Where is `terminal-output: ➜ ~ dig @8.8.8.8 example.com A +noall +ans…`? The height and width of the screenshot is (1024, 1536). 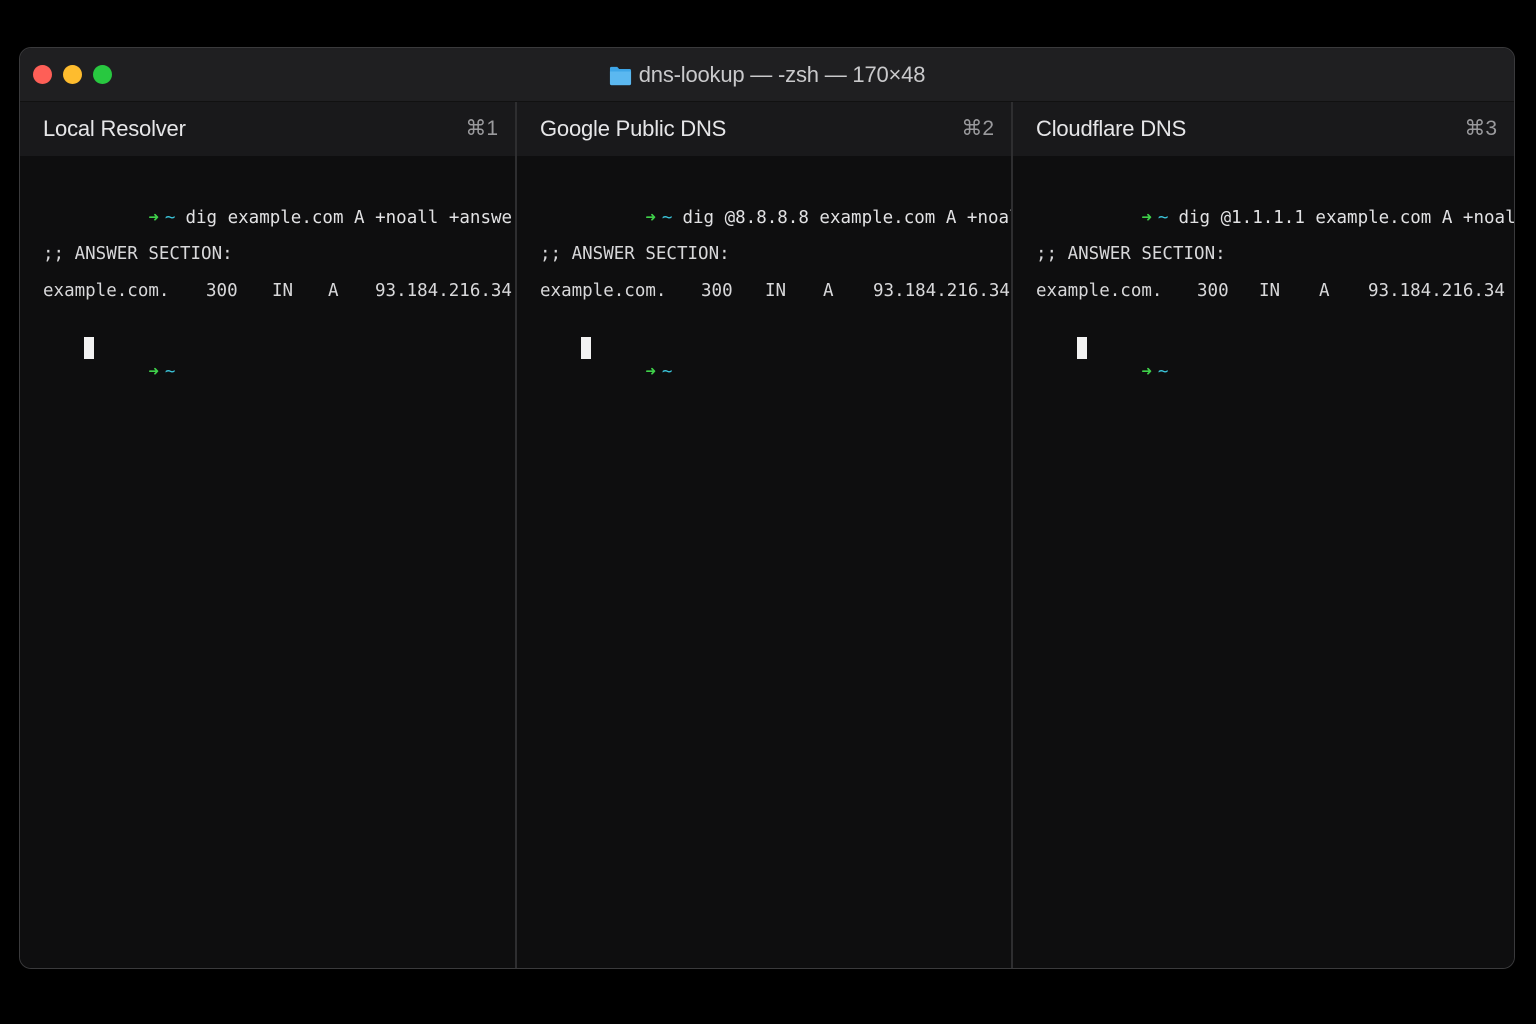 terminal-output: ➜ ~ dig @8.8.8.8 example.com A +noall +ans… is located at coordinates (827, 269).